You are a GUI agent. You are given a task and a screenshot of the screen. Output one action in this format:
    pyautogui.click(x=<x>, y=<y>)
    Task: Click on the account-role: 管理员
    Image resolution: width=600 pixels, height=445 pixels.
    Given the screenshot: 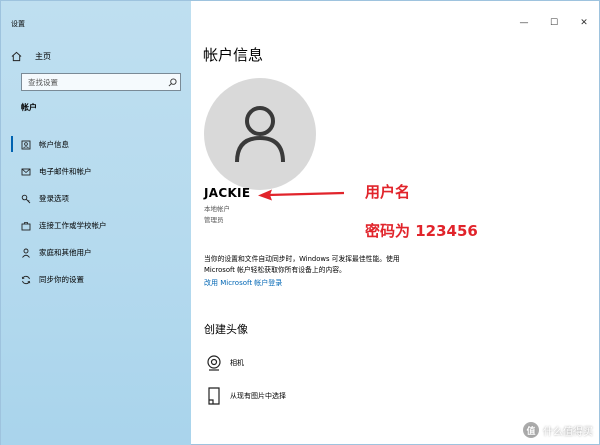 What is the action you would take?
    pyautogui.click(x=214, y=220)
    